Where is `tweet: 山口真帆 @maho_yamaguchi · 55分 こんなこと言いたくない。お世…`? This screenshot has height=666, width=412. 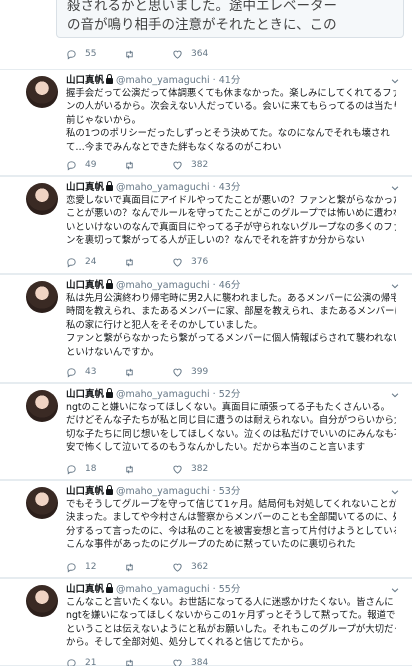
tweet: 山口真帆 @maho_yamaguchi · 55分 こんなこと言いたくない。お世… is located at coordinates (206, 622).